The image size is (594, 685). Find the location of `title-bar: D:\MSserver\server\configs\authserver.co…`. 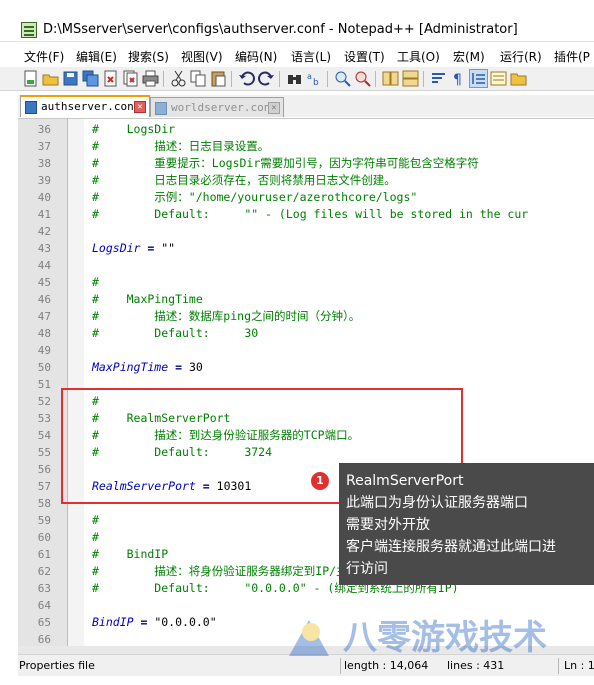

title-bar: D:\MSserver\server\configs\authserver.co… is located at coordinates (297, 21).